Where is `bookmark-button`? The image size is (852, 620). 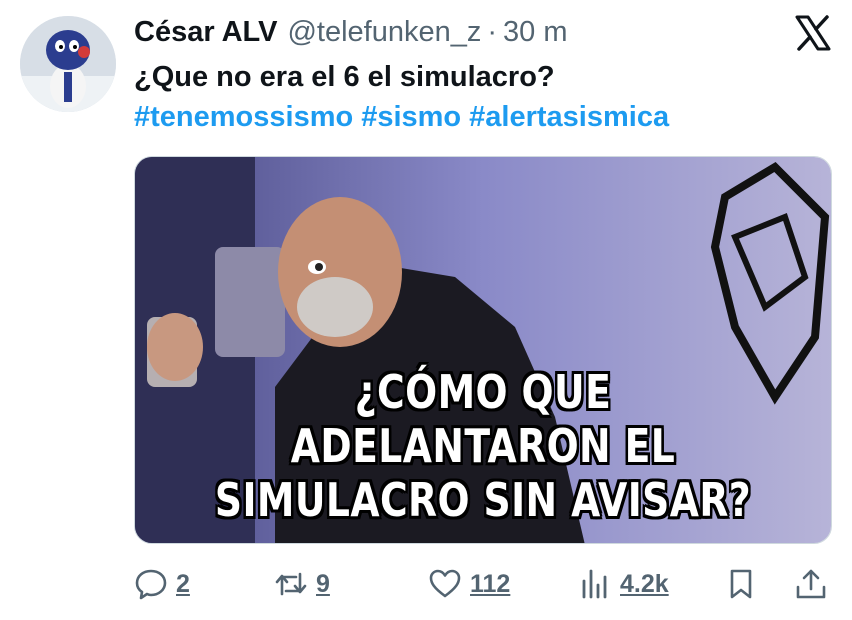
bookmark-button is located at coordinates (741, 584).